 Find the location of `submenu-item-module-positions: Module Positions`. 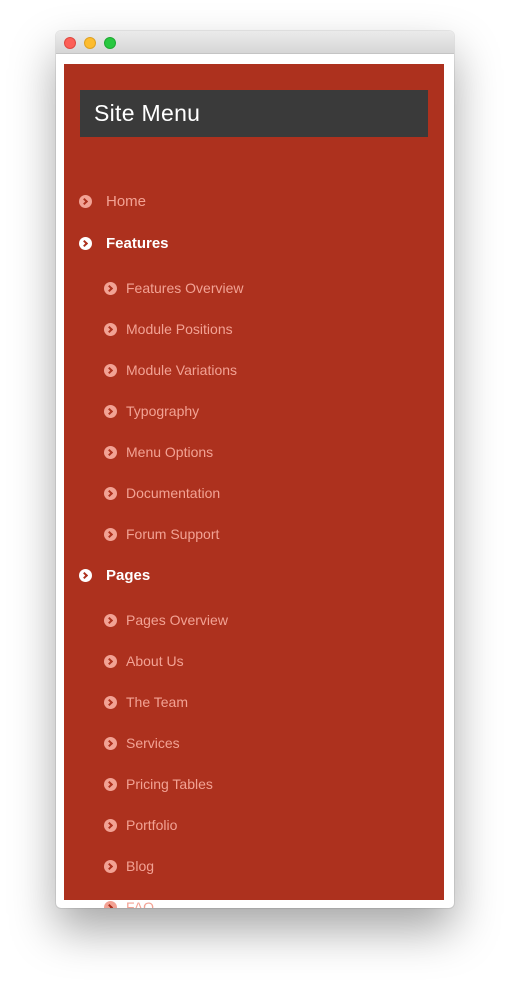

submenu-item-module-positions: Module Positions is located at coordinates (168, 329).